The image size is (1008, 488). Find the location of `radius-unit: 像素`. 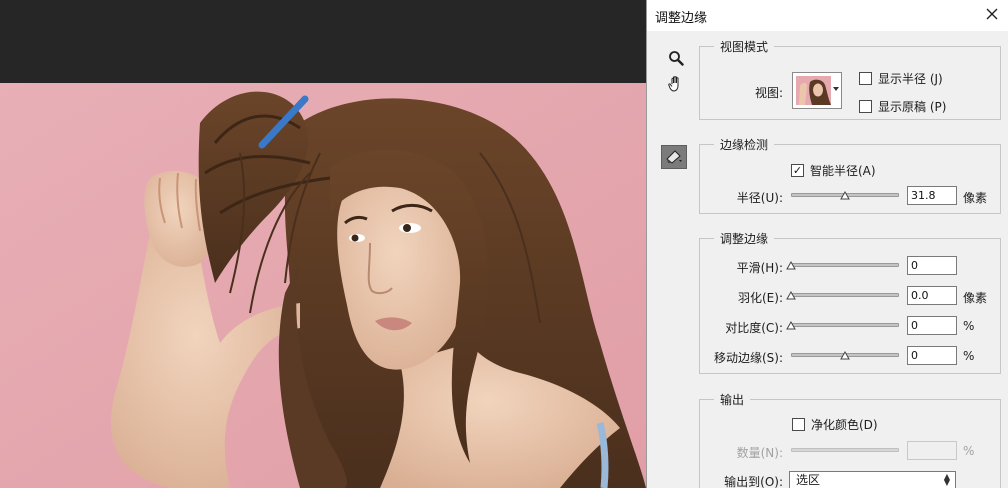

radius-unit: 像素 is located at coordinates (975, 198).